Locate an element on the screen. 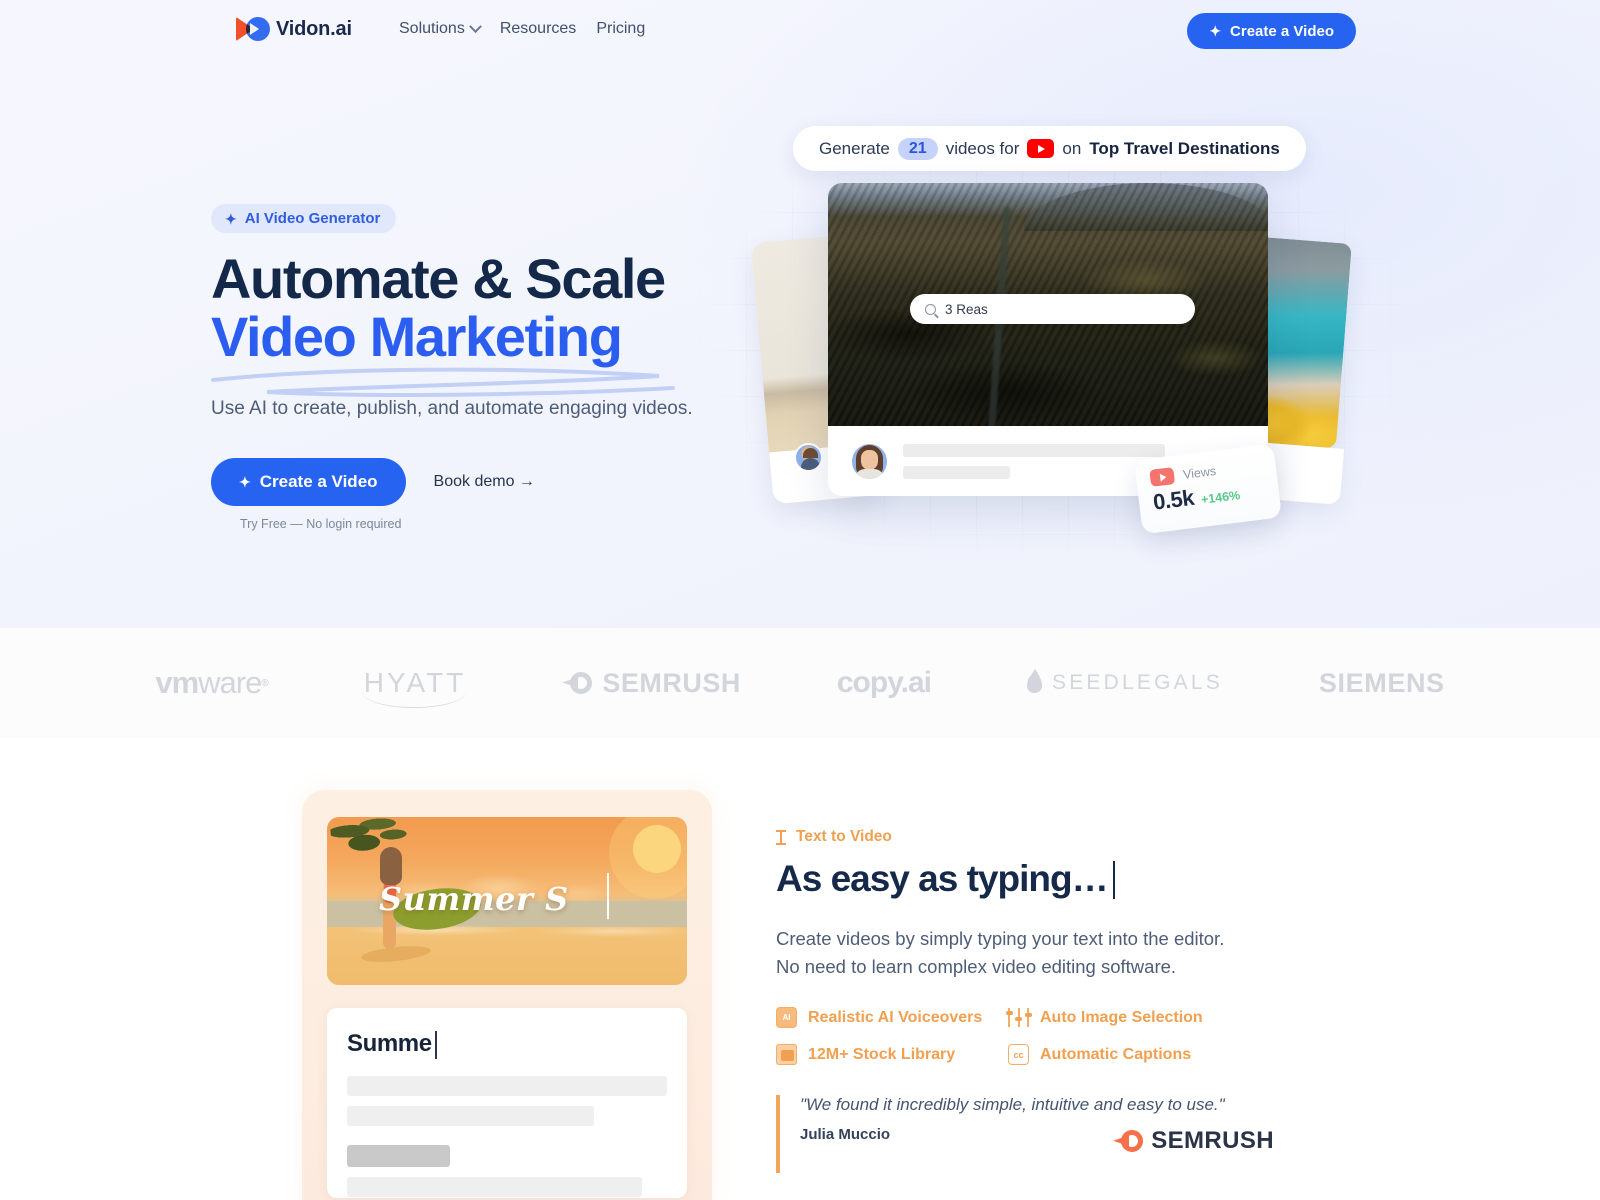 The width and height of the screenshot is (1600, 1200). views-delta: +146% is located at coordinates (1220, 497).